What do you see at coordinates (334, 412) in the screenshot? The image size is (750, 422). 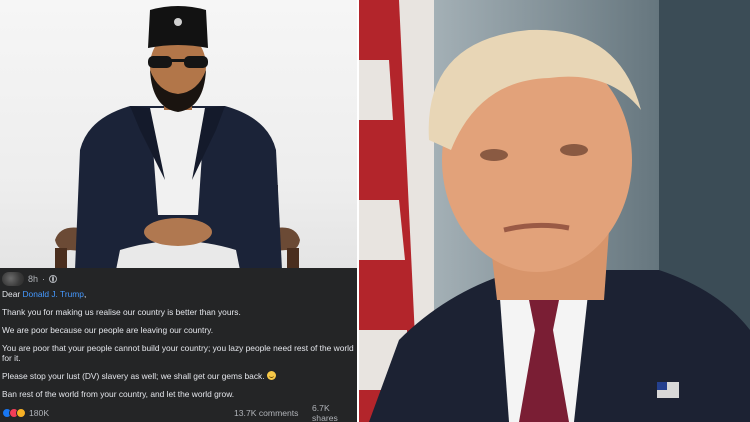 I see `shares-count: 6.7K shares` at bounding box center [334, 412].